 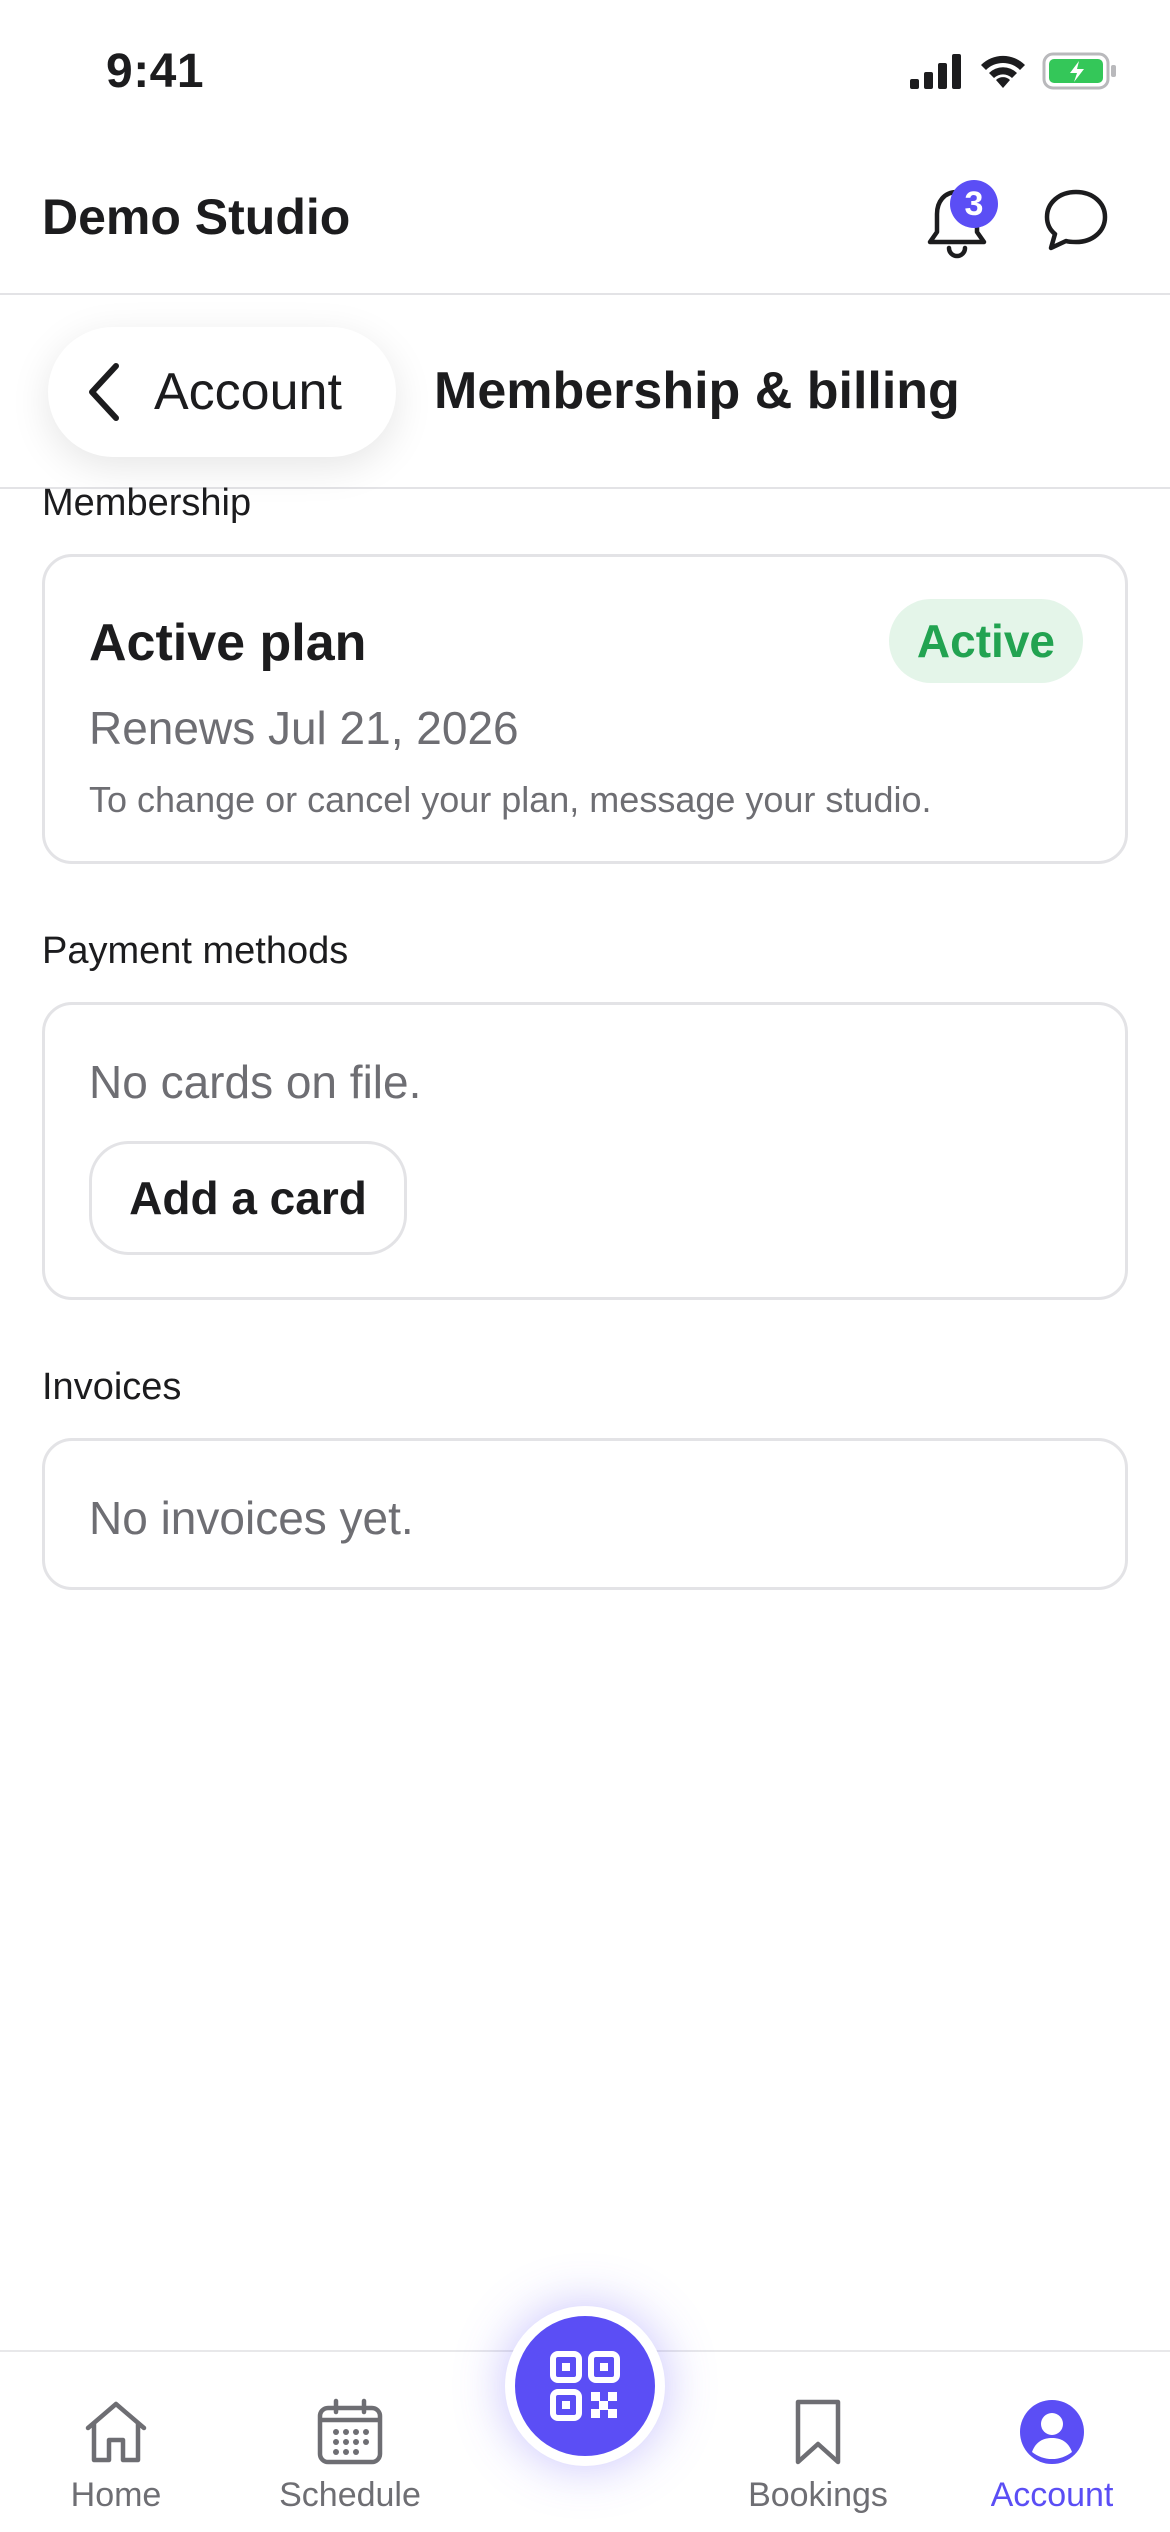 I want to click on tab-schedule: Schedule, so click(x=350, y=2442).